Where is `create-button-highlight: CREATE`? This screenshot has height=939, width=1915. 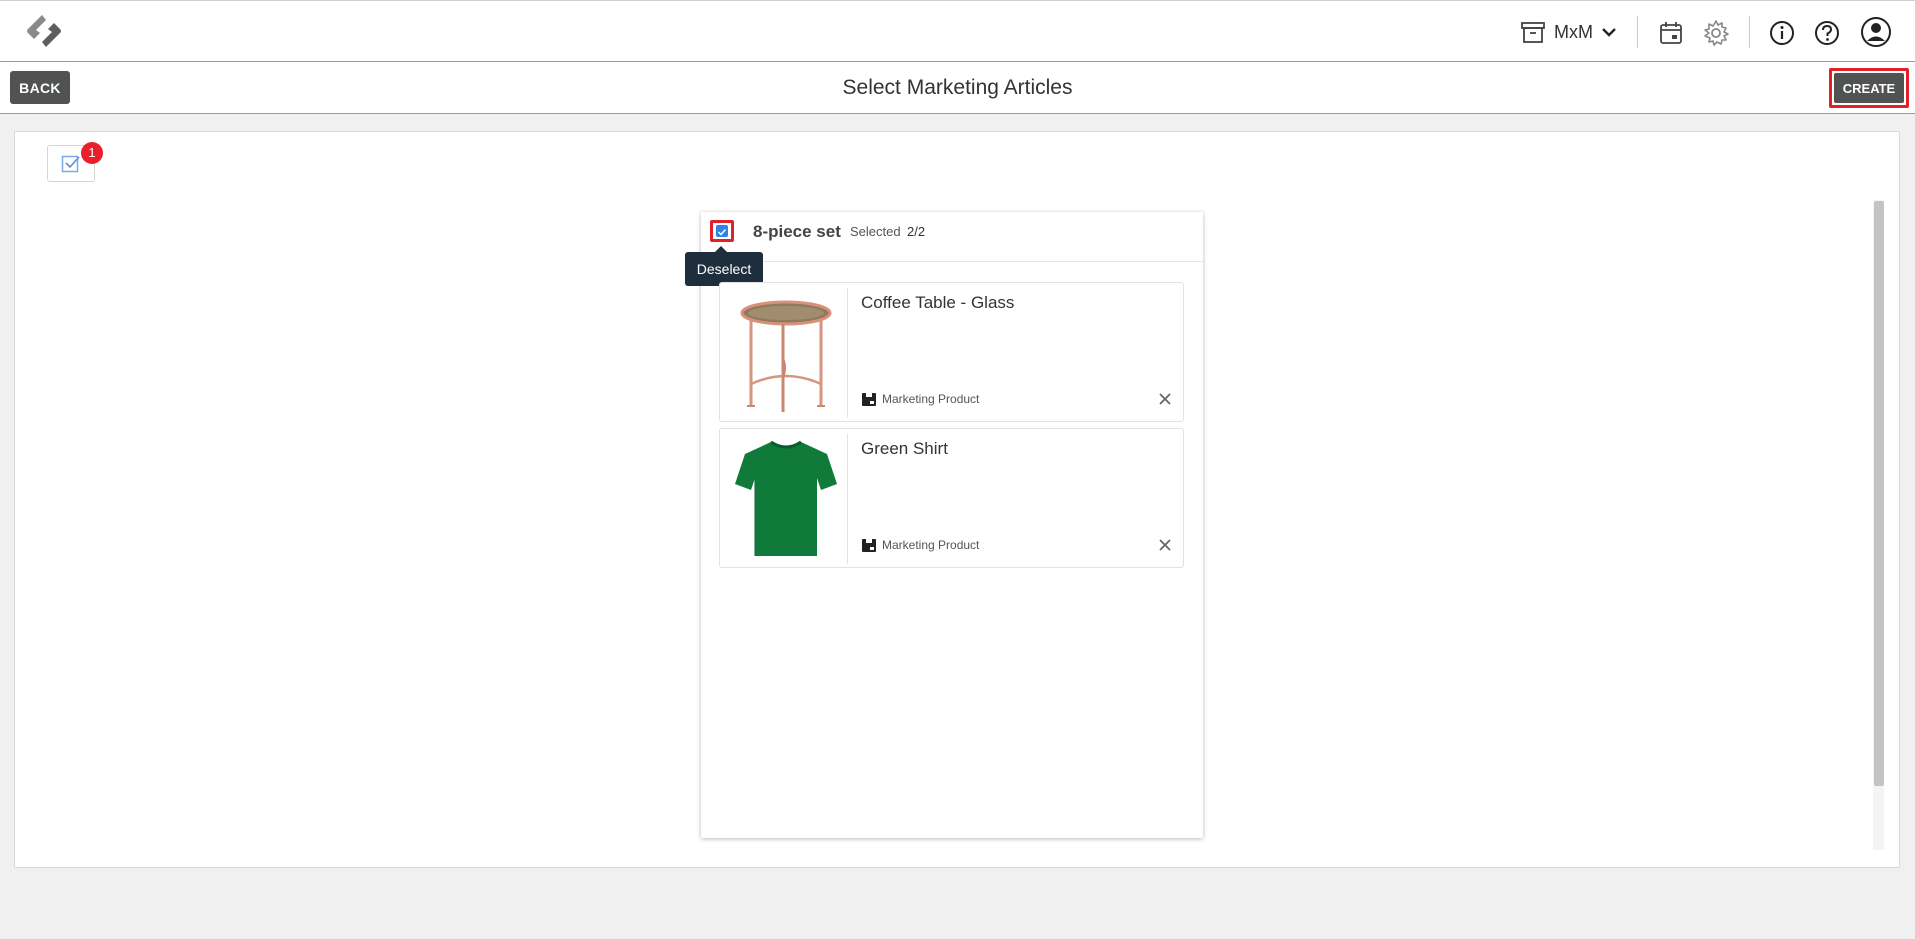
create-button-highlight: CREATE is located at coordinates (1869, 88).